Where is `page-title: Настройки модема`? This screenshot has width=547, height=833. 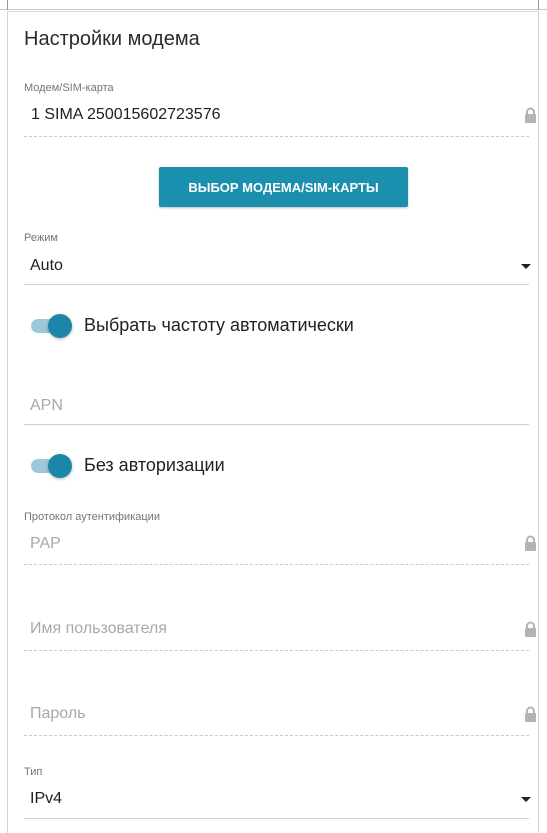 page-title: Настройки модема is located at coordinates (112, 39).